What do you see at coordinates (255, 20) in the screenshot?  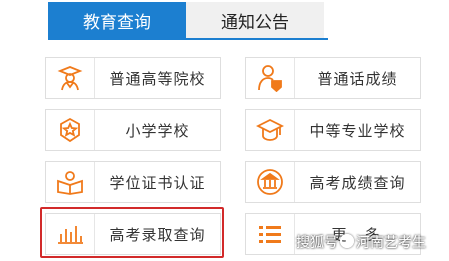 I see `tab-notices: 通知公告` at bounding box center [255, 20].